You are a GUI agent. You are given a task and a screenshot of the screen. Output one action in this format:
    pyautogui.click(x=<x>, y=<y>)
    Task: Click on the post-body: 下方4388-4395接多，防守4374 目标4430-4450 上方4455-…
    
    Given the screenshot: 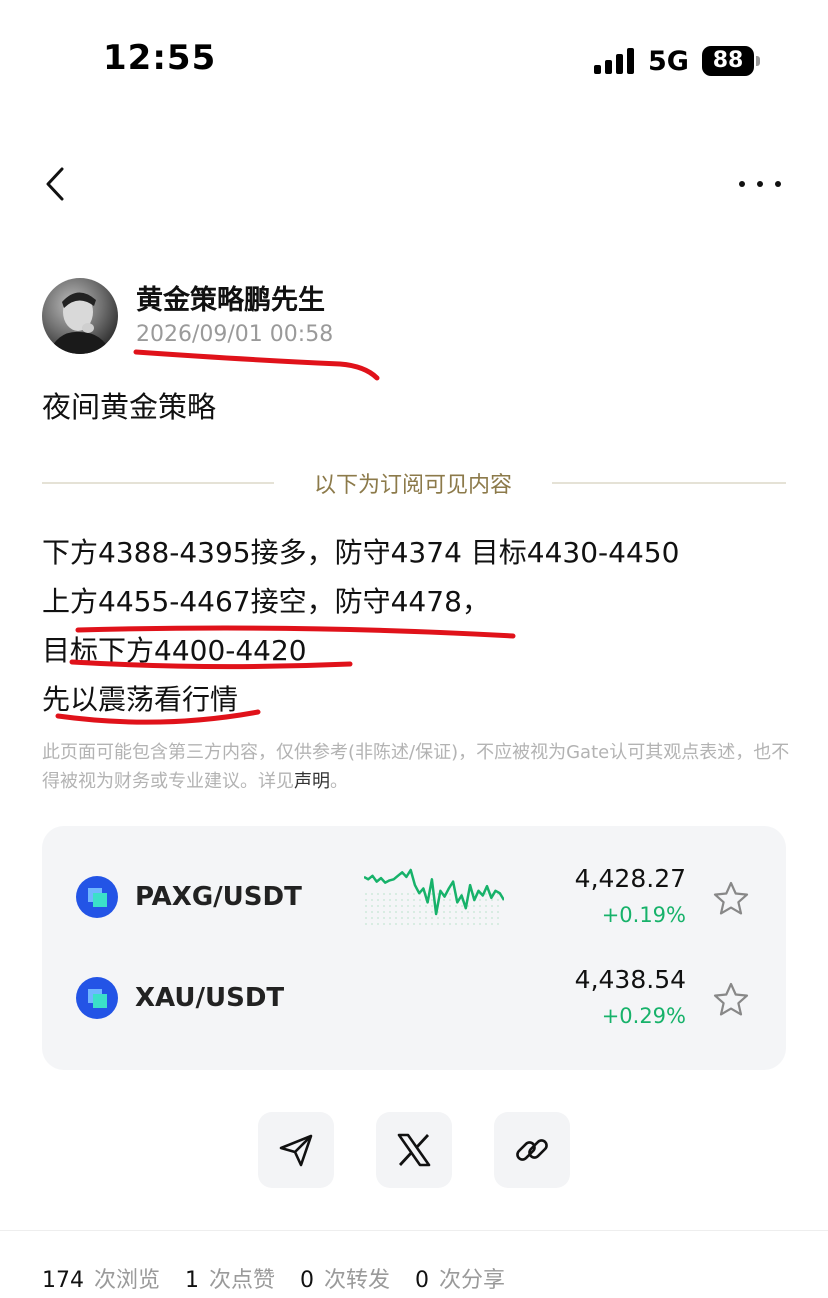 What is the action you would take?
    pyautogui.click(x=360, y=626)
    